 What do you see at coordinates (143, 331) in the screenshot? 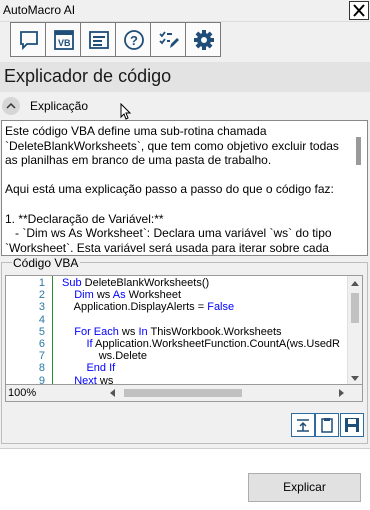
I see `code-keyword: In` at bounding box center [143, 331].